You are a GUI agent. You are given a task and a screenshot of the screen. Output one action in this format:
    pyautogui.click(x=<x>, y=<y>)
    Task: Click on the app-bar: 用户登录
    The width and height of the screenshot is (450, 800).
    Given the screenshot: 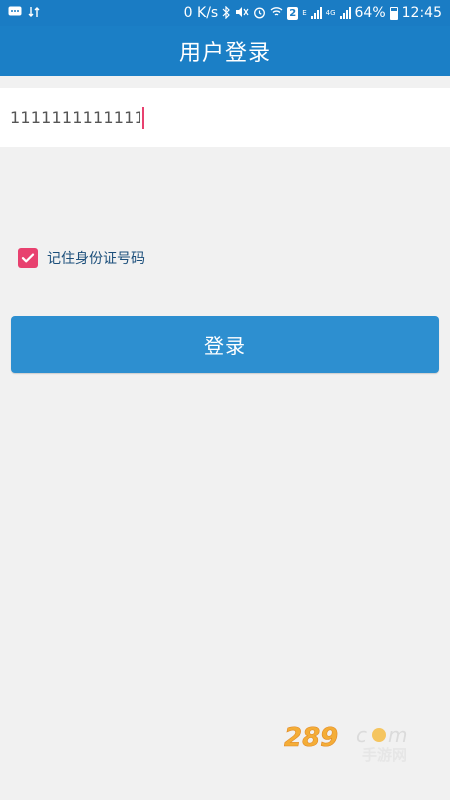 What is the action you would take?
    pyautogui.click(x=225, y=51)
    